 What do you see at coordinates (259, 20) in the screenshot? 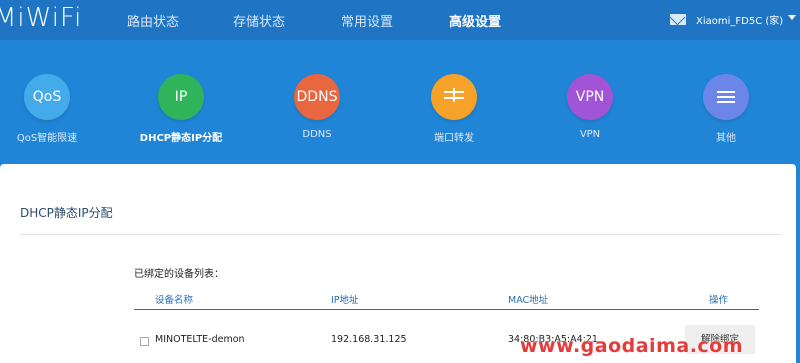
I see `nav-storage-status: 存储状态` at bounding box center [259, 20].